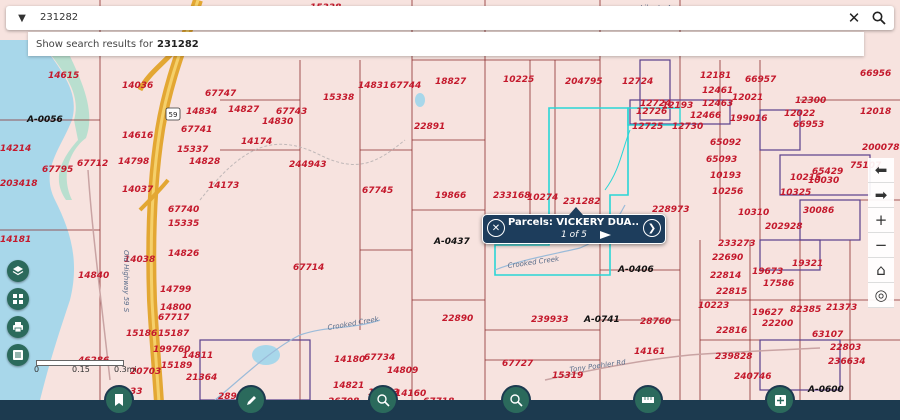 This screenshot has width=900, height=420. What do you see at coordinates (727, 192) in the screenshot?
I see `parcel-label: 10256` at bounding box center [727, 192].